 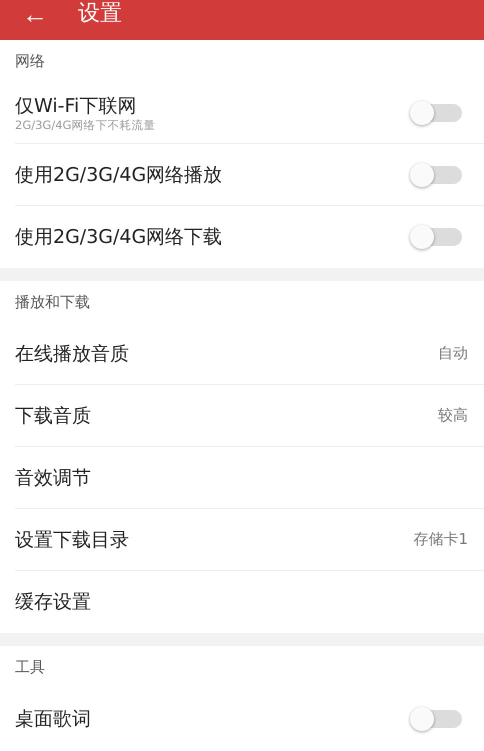 What do you see at coordinates (52, 302) in the screenshot?
I see `section-header: 播放和下载` at bounding box center [52, 302].